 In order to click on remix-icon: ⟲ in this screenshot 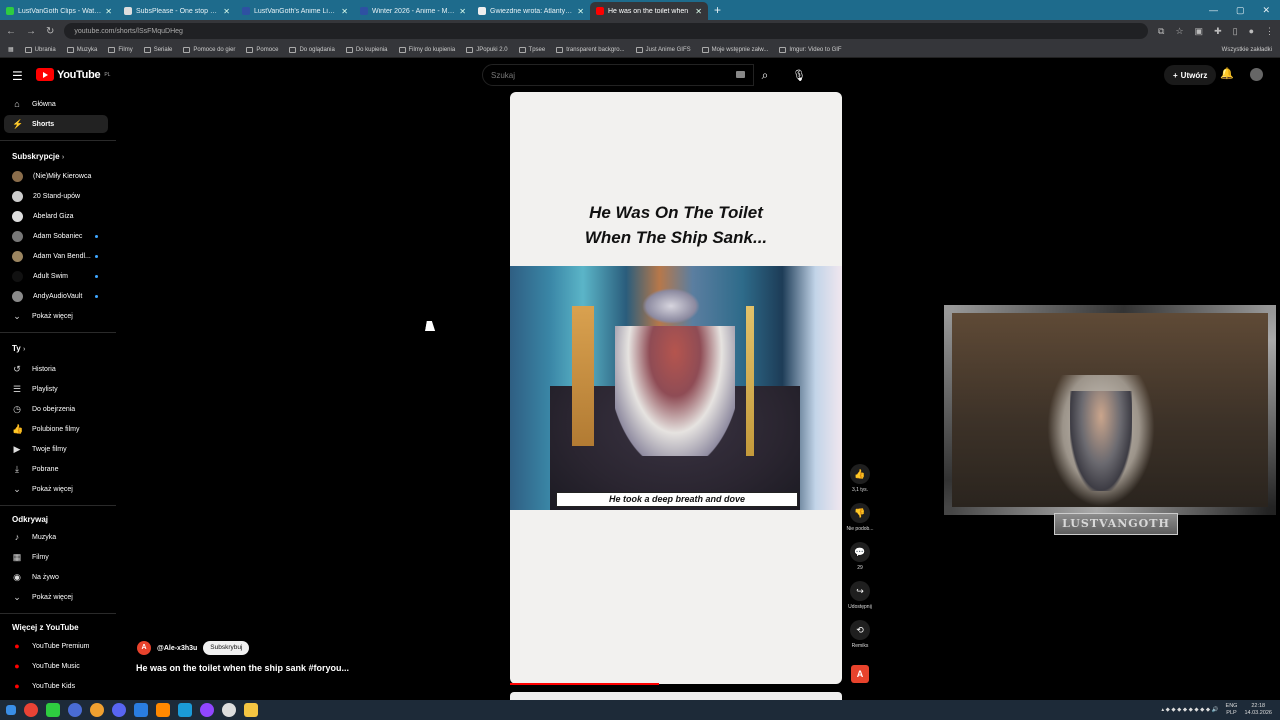, I will do `click(860, 630)`.